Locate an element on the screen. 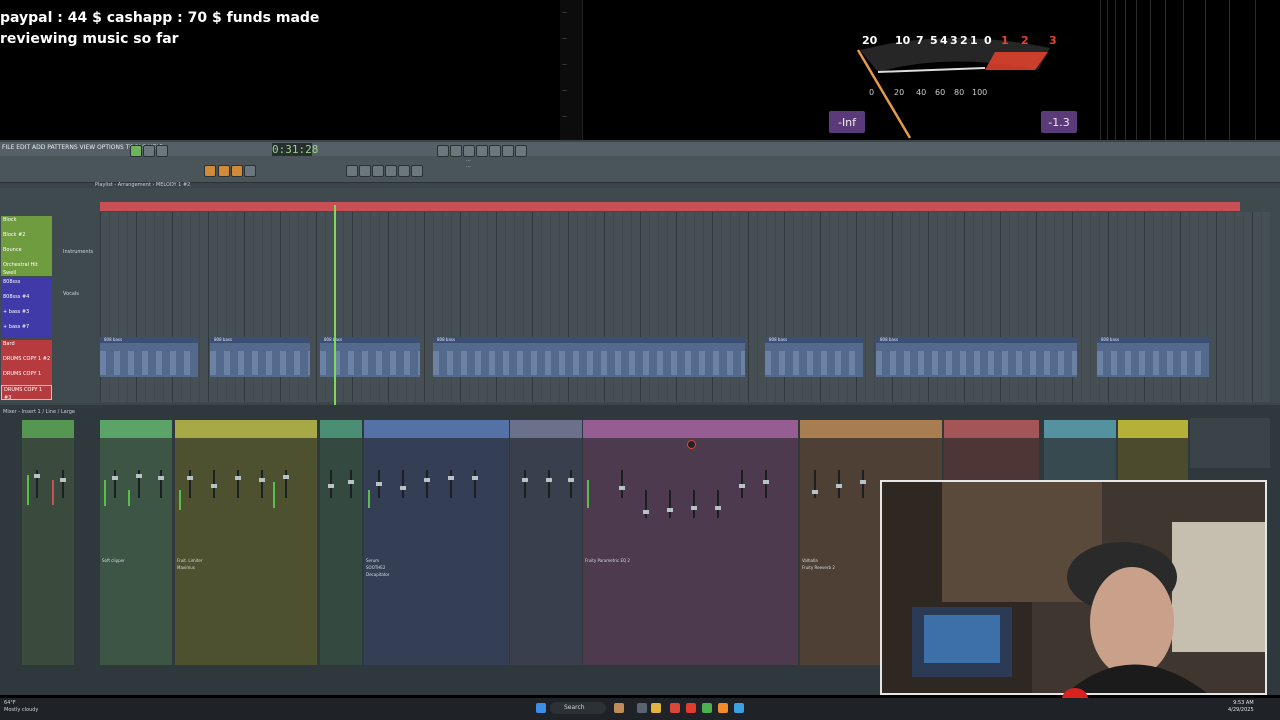 This screenshot has height=720, width=1280. playhead is located at coordinates (335, 305).